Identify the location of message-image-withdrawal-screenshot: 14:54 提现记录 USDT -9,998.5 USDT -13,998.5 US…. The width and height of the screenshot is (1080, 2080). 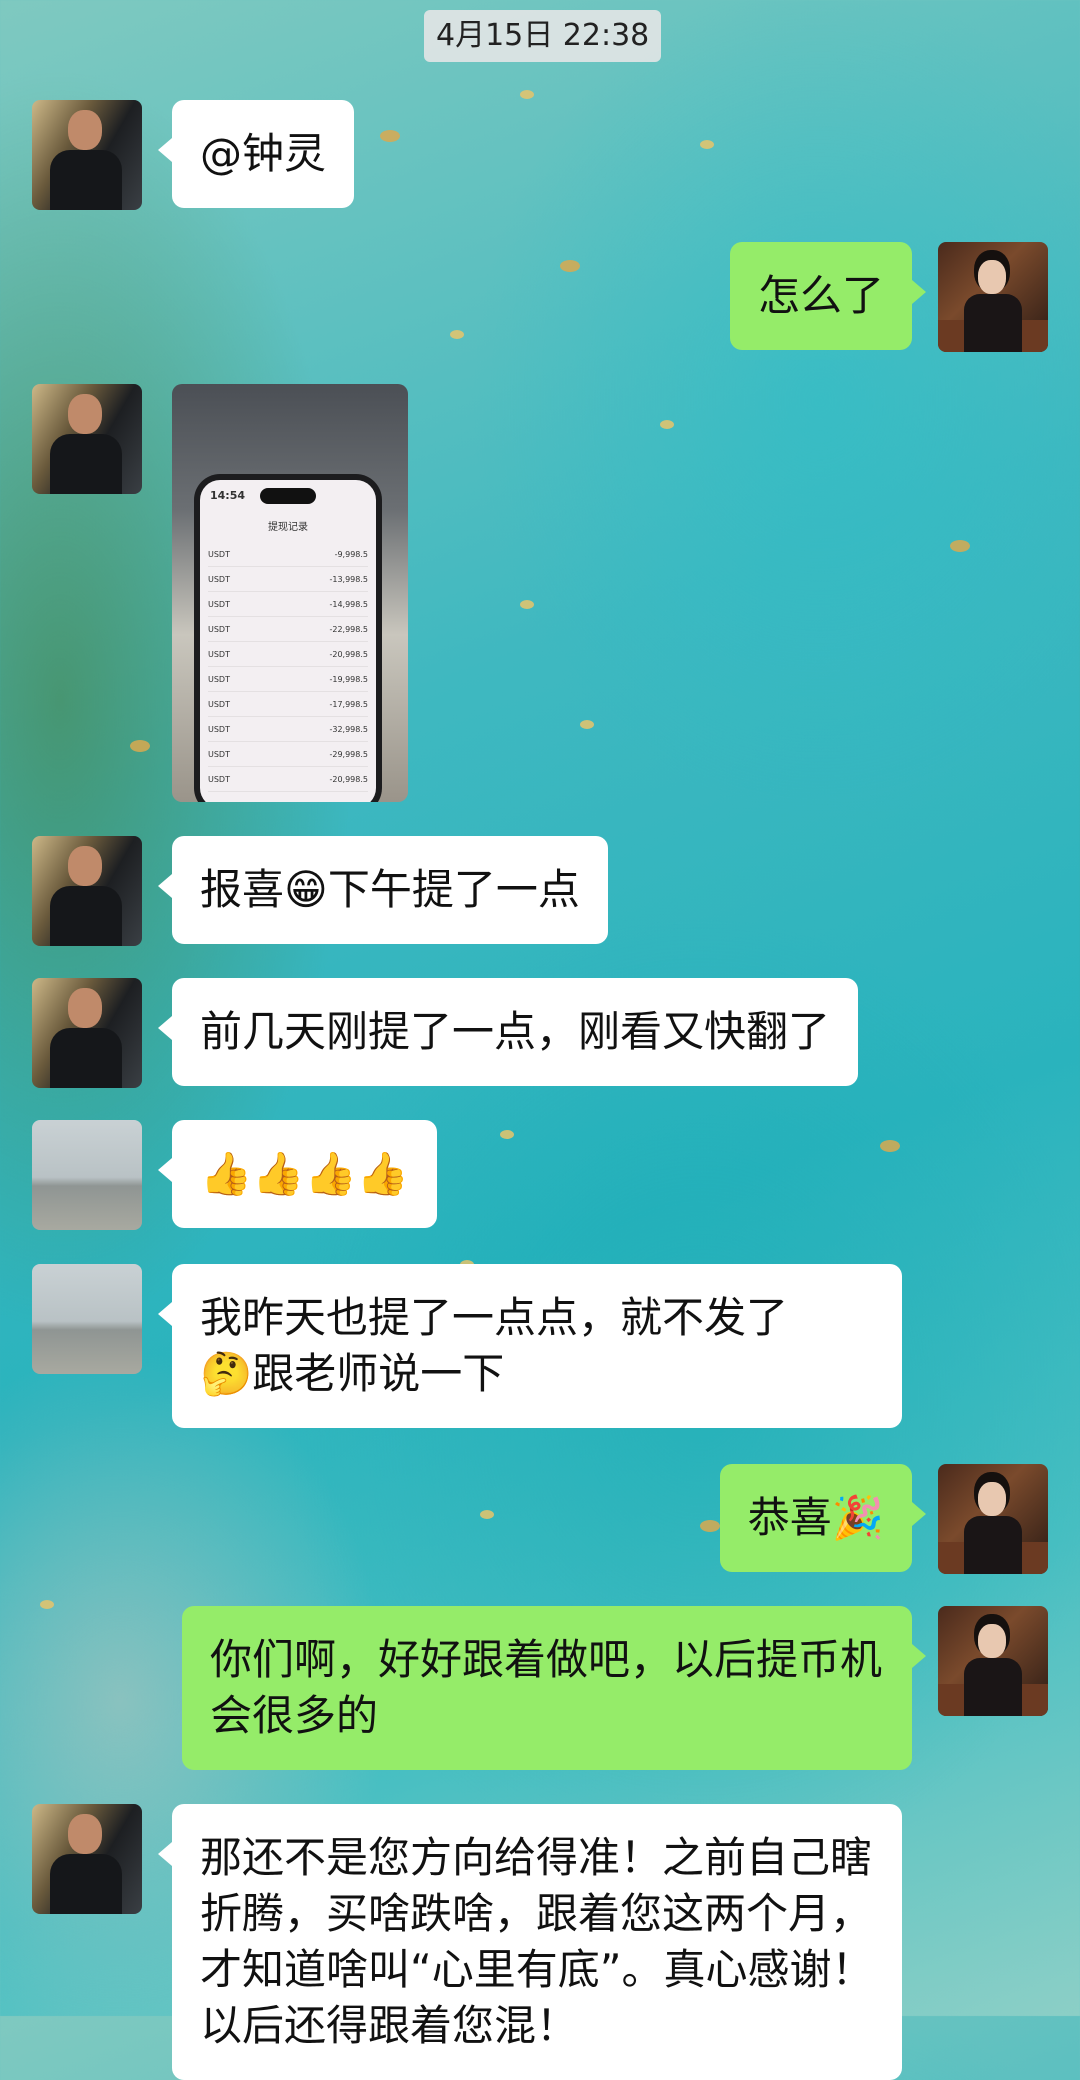
(290, 593).